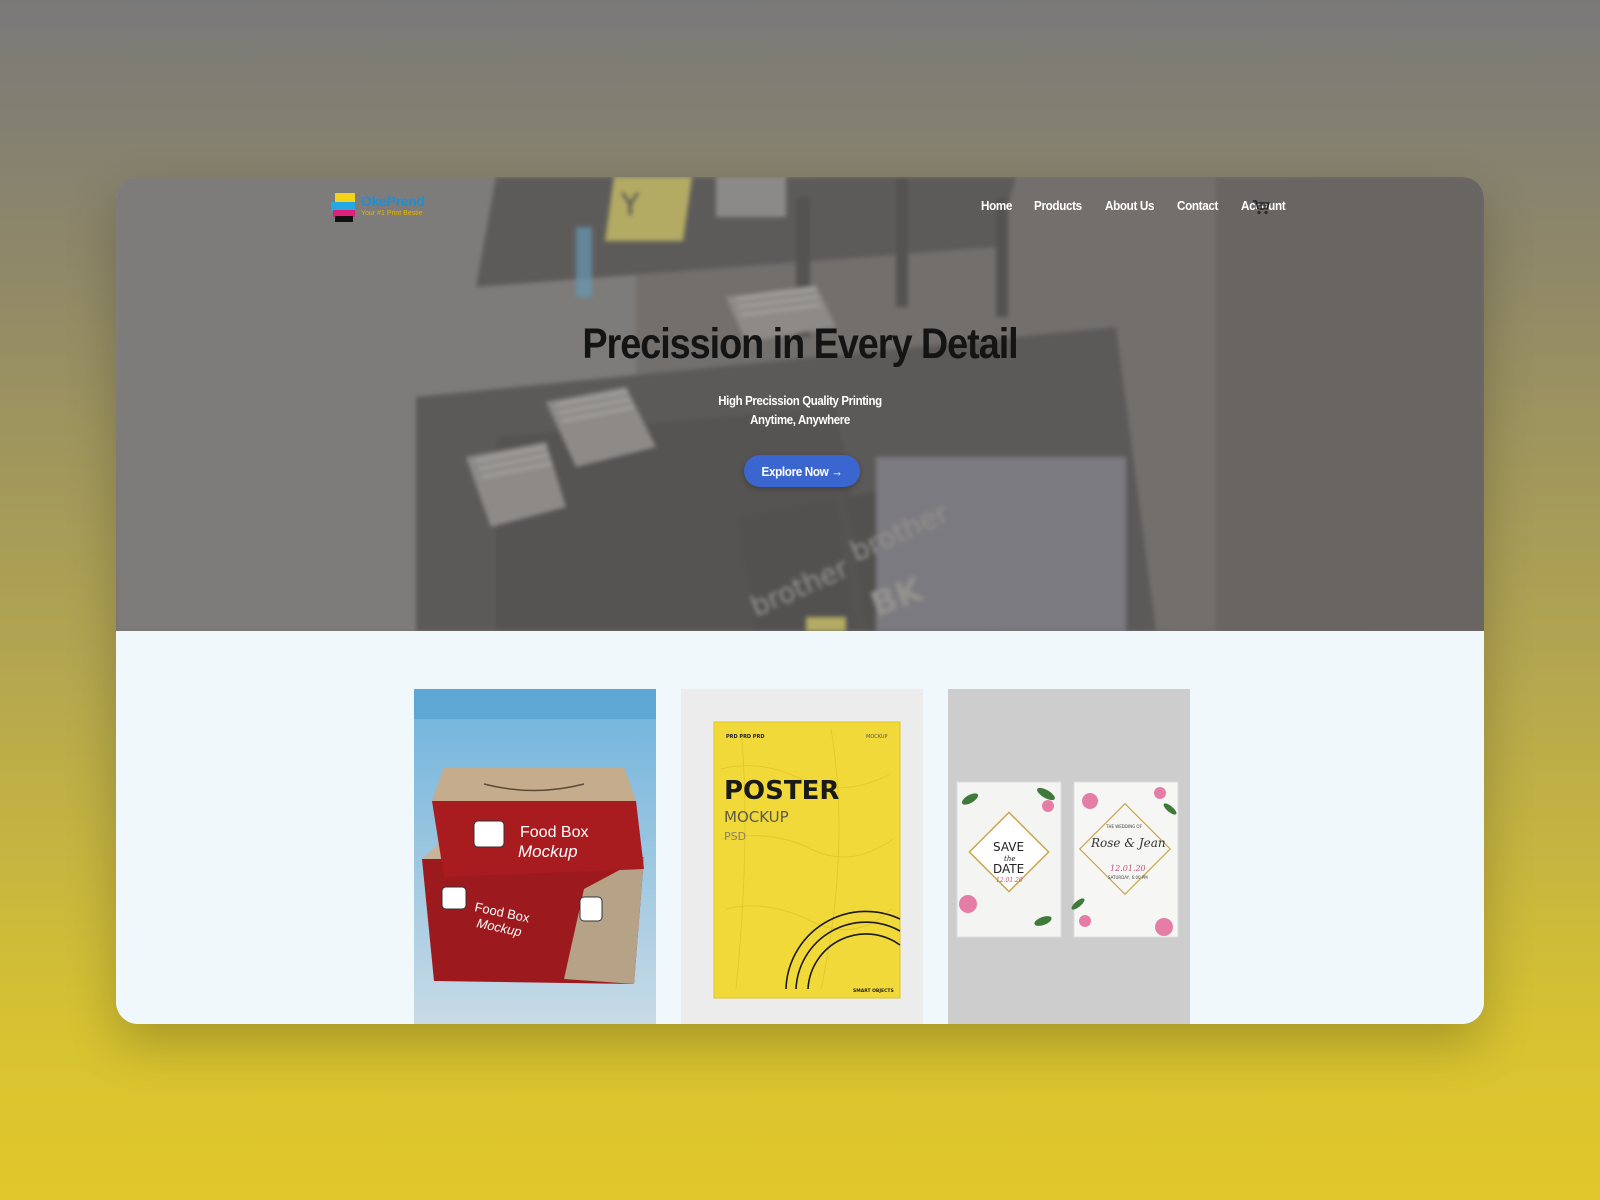  Describe the element at coordinates (1008, 869) in the screenshot. I see `save-text-3: DATE` at that location.